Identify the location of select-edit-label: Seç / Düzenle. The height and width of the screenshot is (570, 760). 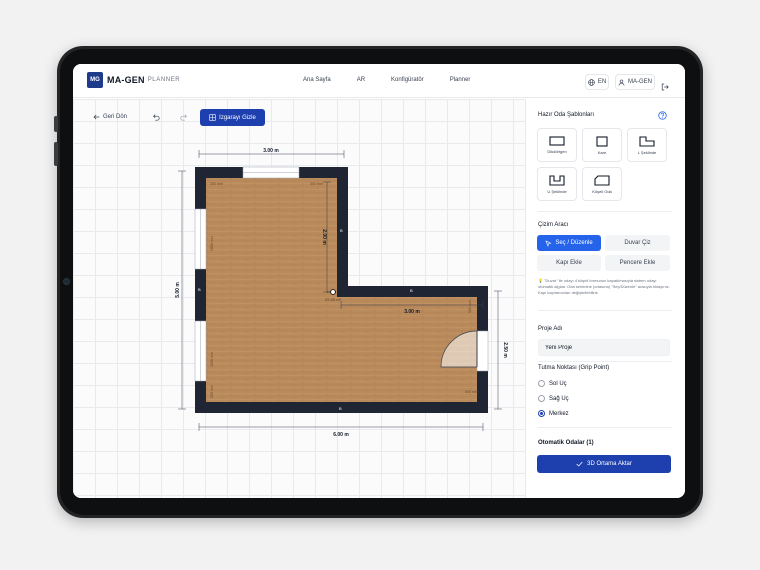
(574, 243).